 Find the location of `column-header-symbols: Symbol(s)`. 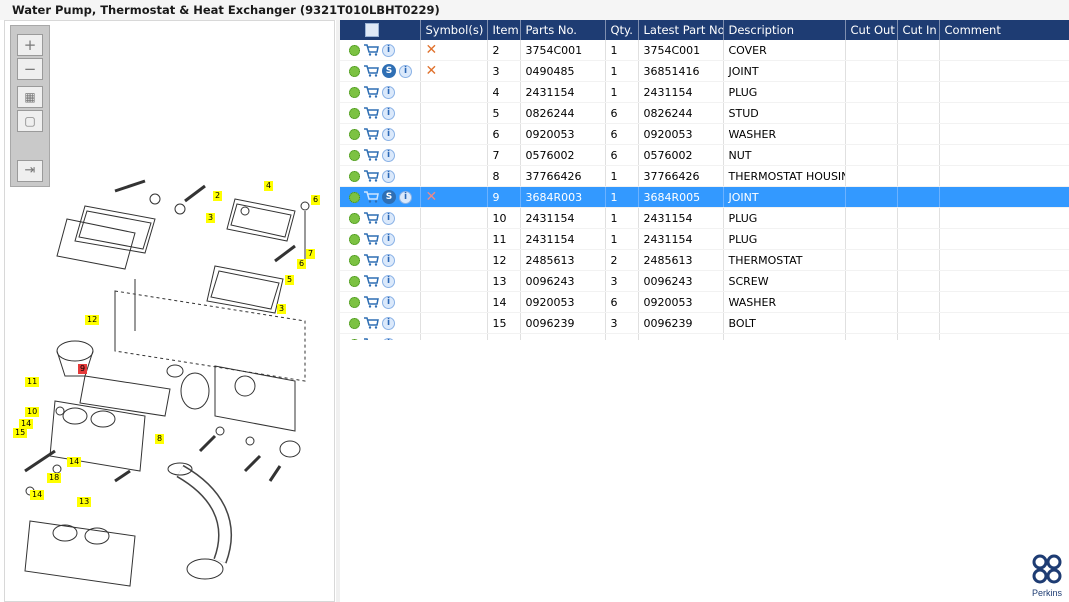

column-header-symbols: Symbol(s) is located at coordinates (454, 30).